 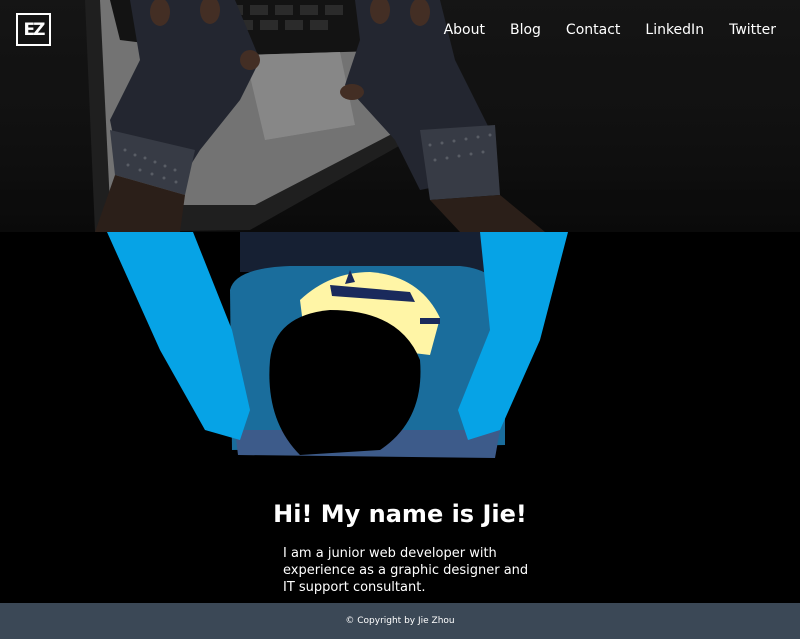 I want to click on nav-blog: Blog, so click(x=525, y=30).